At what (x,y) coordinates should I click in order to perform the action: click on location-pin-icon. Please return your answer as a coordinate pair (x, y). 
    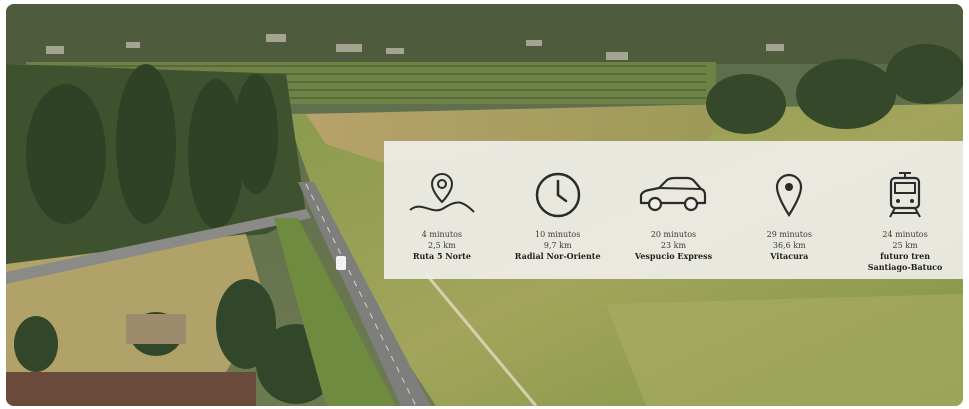
    Looking at the image, I should click on (789, 195).